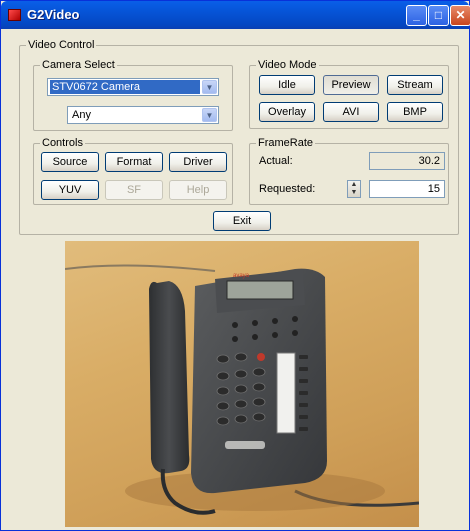 The image size is (470, 531). Describe the element at coordinates (198, 190) in the screenshot. I see `help-button: Help` at that location.